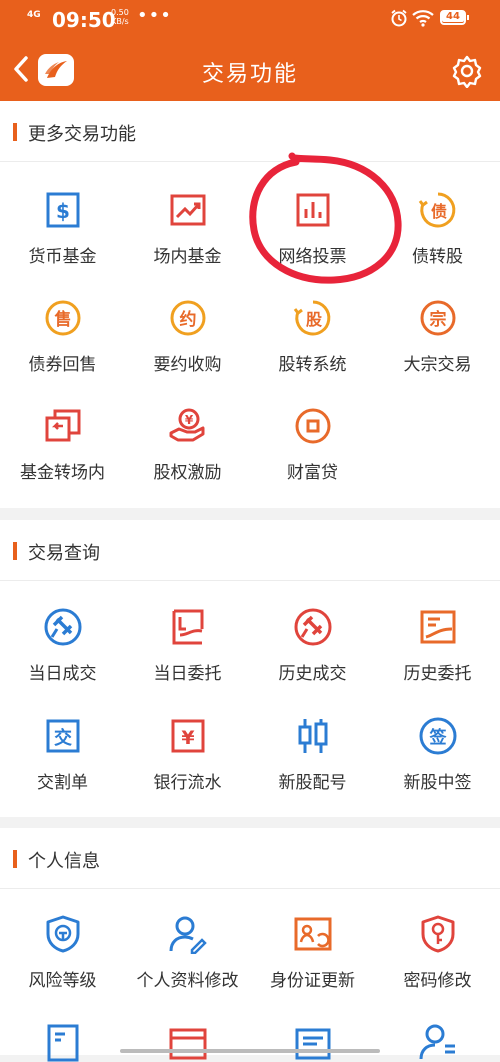 The height and width of the screenshot is (1062, 500). What do you see at coordinates (312, 473) in the screenshot?
I see `grid-item-label: 财富贷` at bounding box center [312, 473].